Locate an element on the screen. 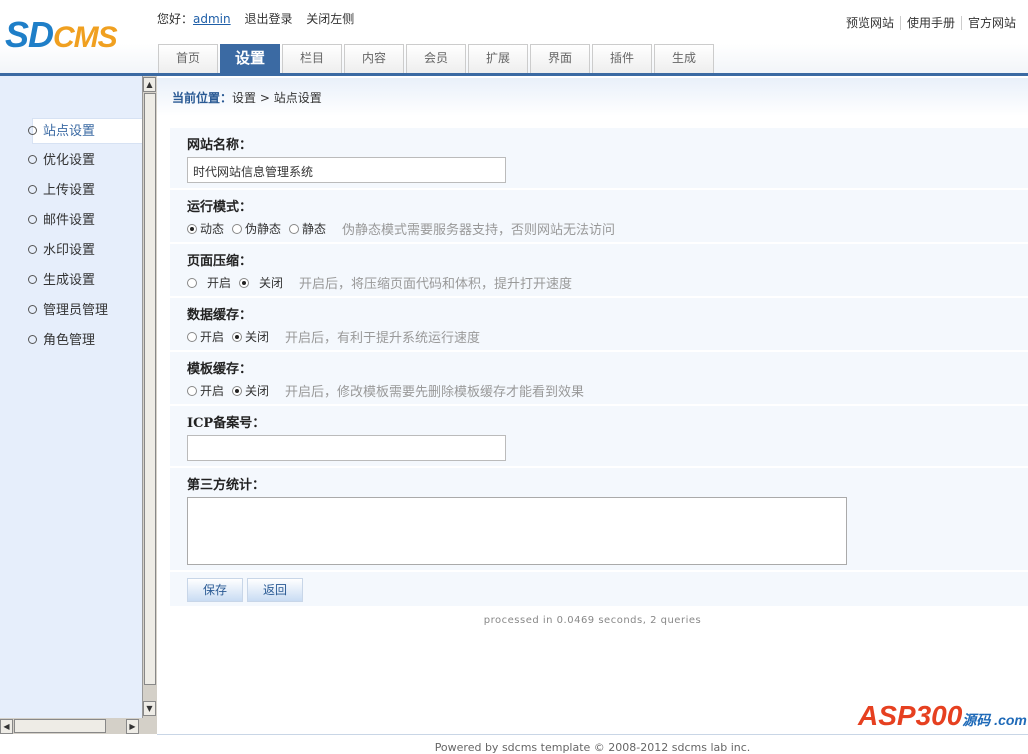  radio-compress-off: 关闭 is located at coordinates (261, 282).